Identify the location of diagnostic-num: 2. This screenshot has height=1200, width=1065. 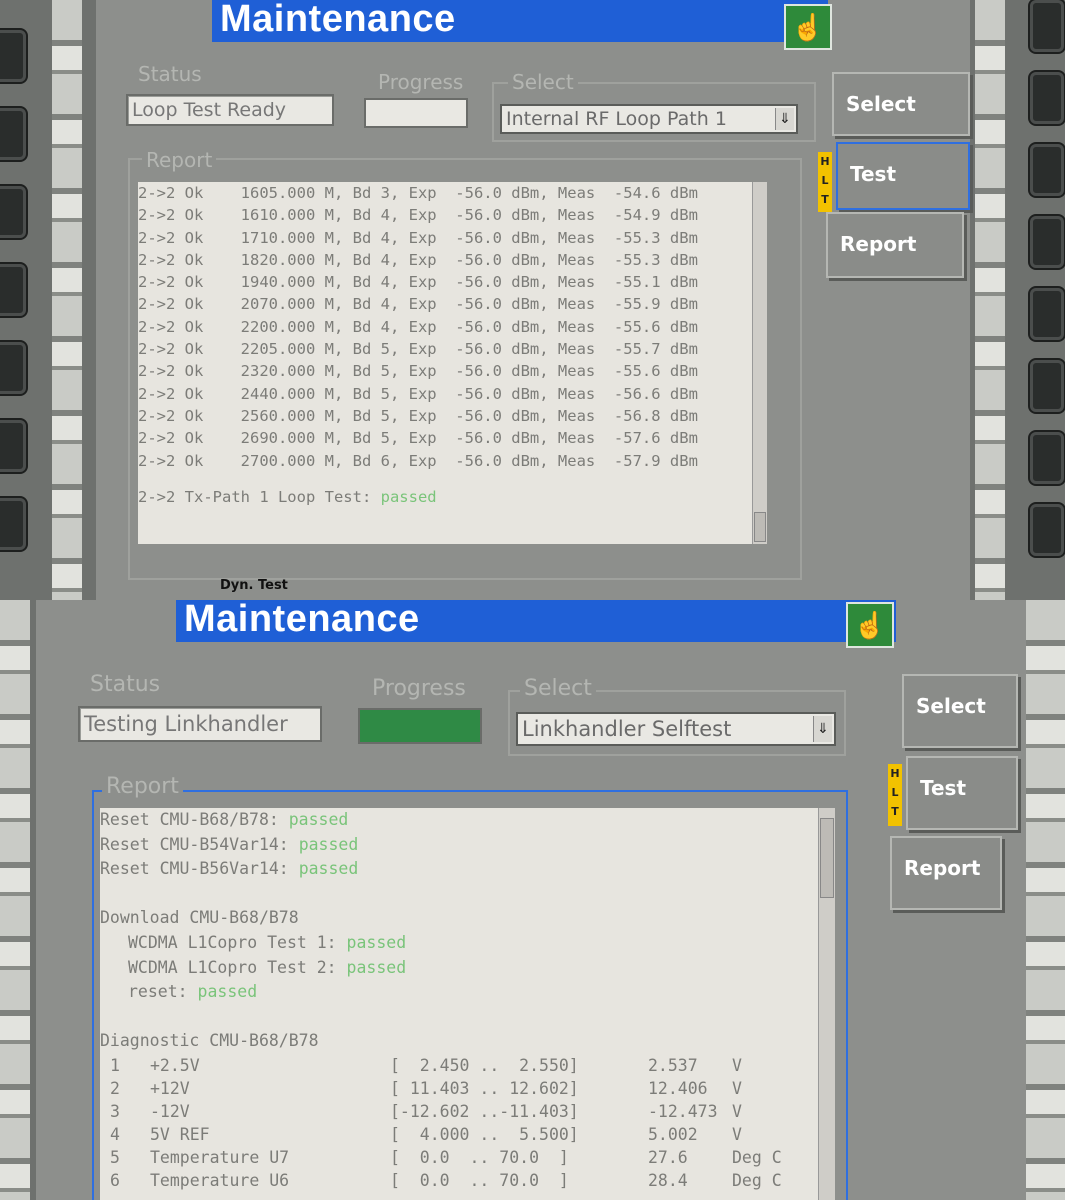
(115, 1088).